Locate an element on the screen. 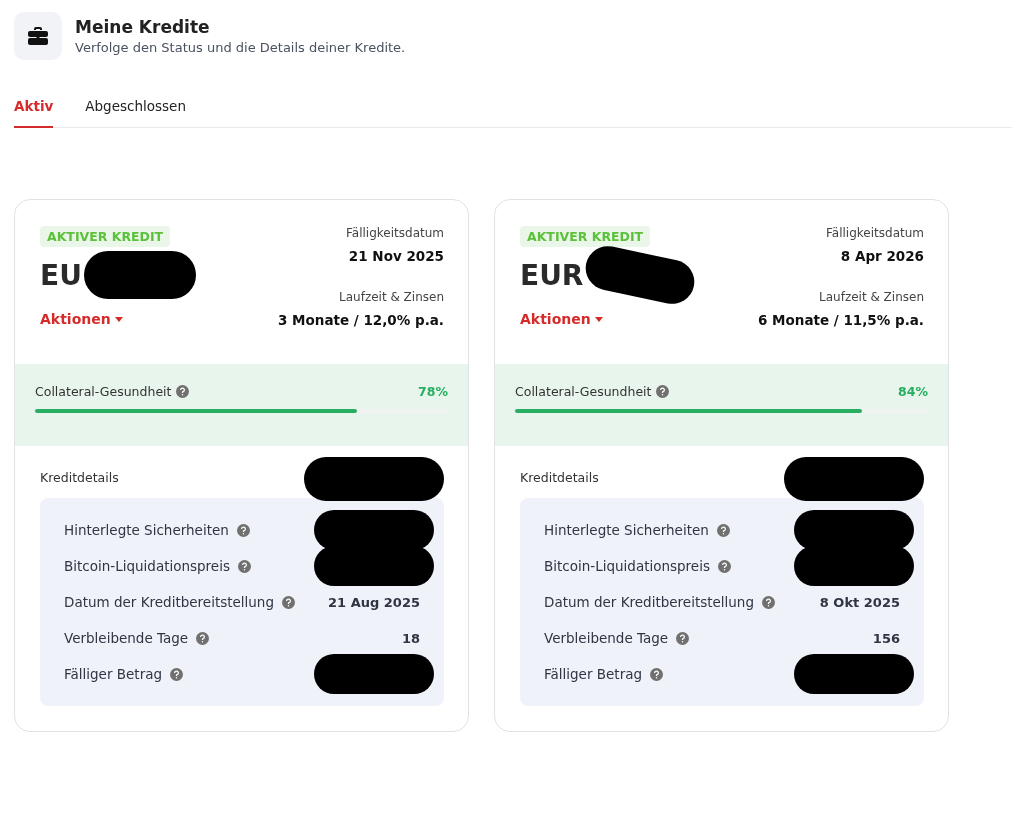 The image size is (1012, 838). page-subtitle: Verfolge den Status und die Details deiner Kredite. is located at coordinates (240, 47).